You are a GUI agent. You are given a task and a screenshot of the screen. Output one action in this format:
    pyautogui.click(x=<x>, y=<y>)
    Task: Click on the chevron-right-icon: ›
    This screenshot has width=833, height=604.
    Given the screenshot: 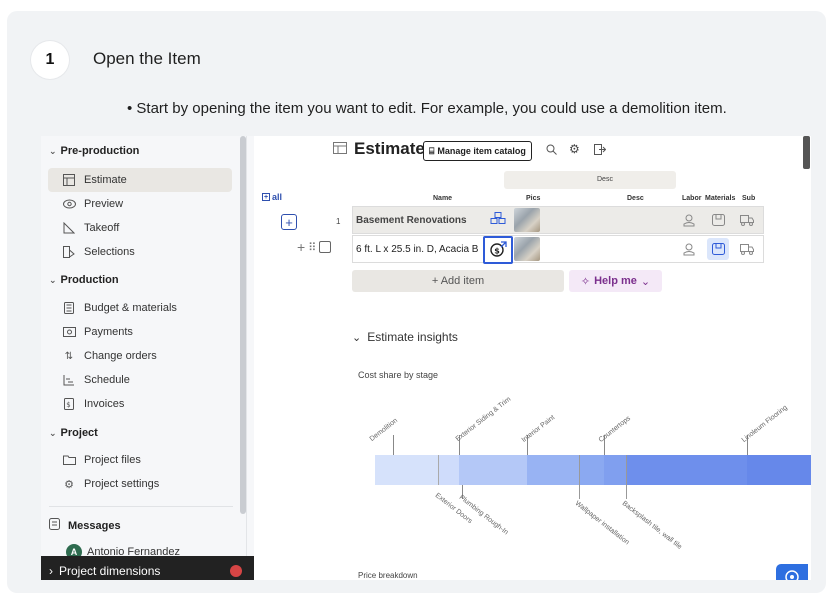 What is the action you would take?
    pyautogui.click(x=51, y=571)
    